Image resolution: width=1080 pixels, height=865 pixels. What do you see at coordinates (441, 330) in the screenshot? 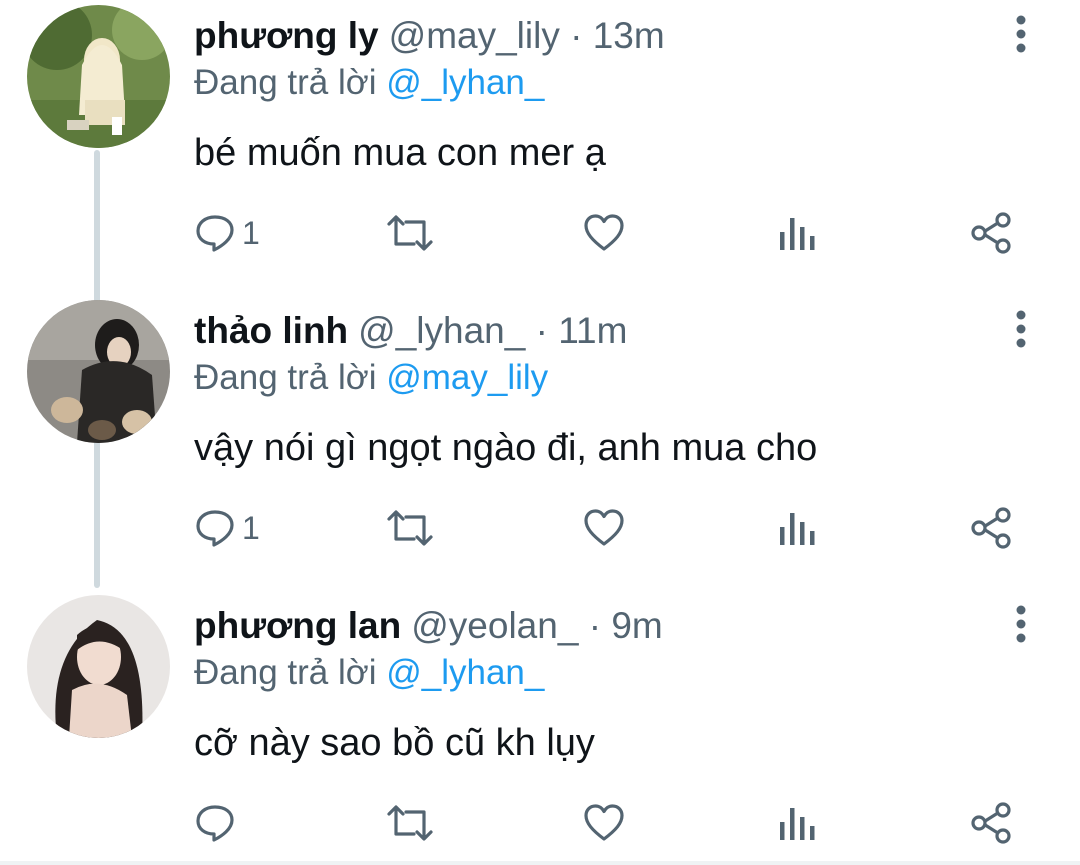
I see `username: @_lyhan_` at bounding box center [441, 330].